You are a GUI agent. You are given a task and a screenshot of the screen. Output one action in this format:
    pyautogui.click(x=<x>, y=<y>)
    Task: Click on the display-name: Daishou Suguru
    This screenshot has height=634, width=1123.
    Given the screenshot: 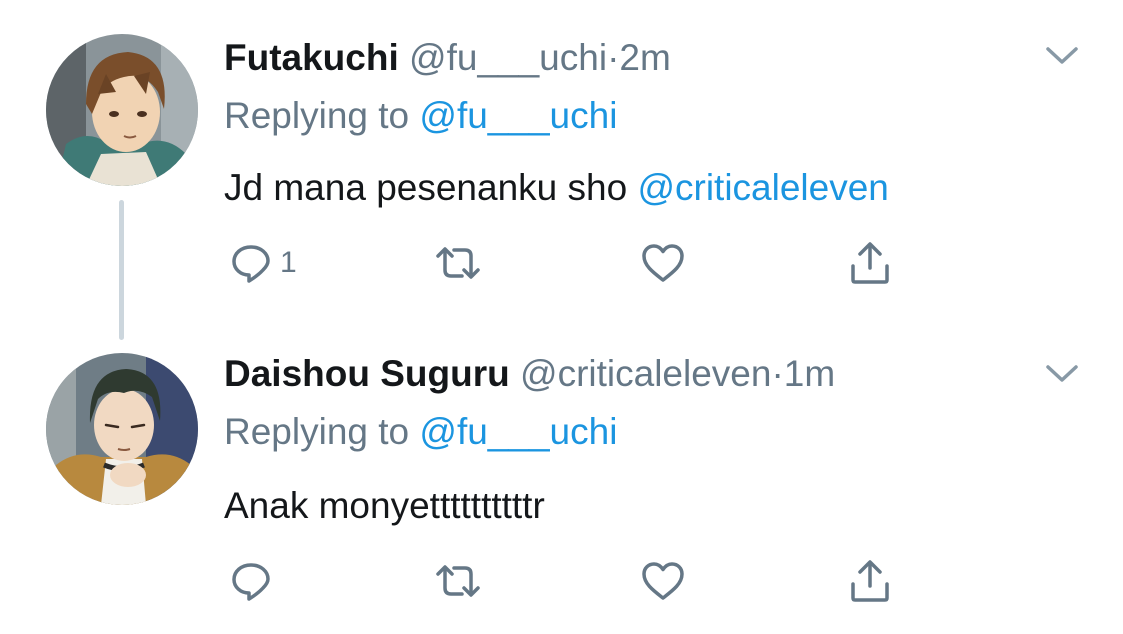 What is the action you would take?
    pyautogui.click(x=367, y=373)
    